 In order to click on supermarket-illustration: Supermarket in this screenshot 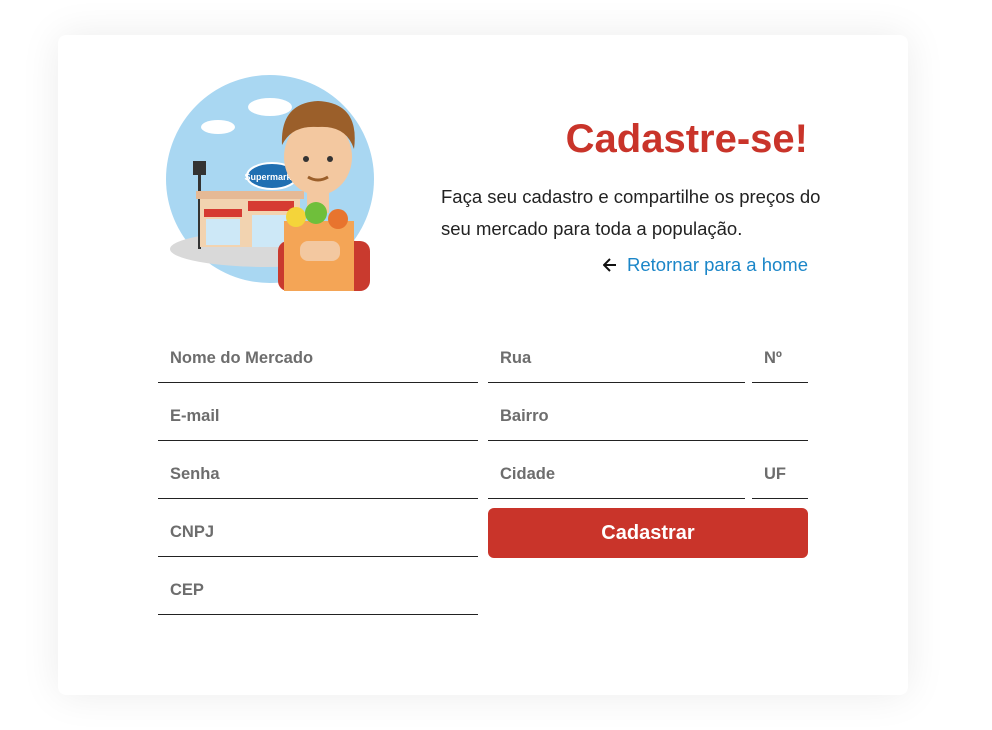, I will do `click(270, 183)`.